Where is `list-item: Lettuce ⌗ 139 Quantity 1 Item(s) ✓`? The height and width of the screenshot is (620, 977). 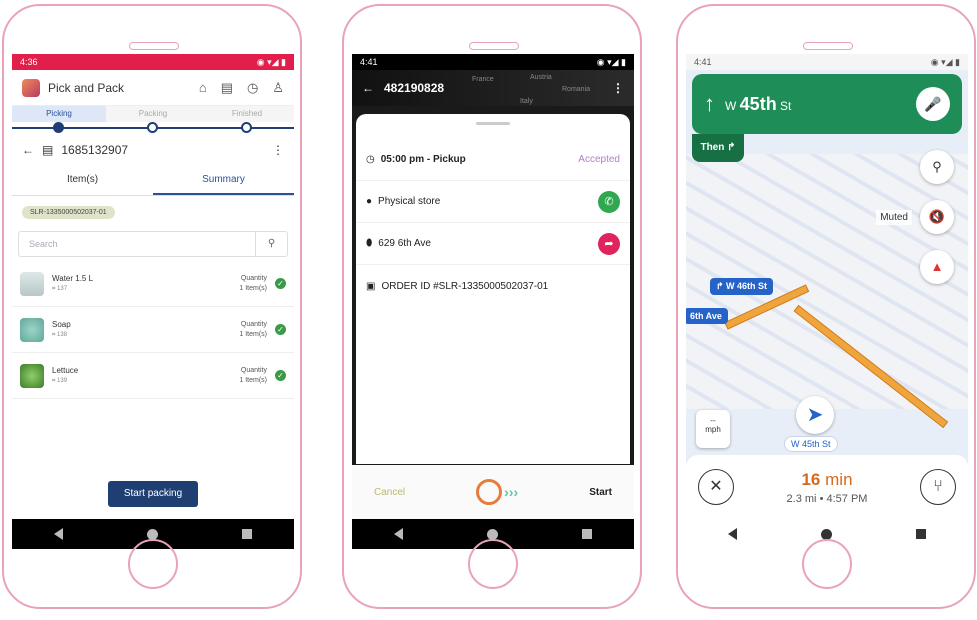 list-item: Lettuce ⌗ 139 Quantity 1 Item(s) ✓ is located at coordinates (153, 376).